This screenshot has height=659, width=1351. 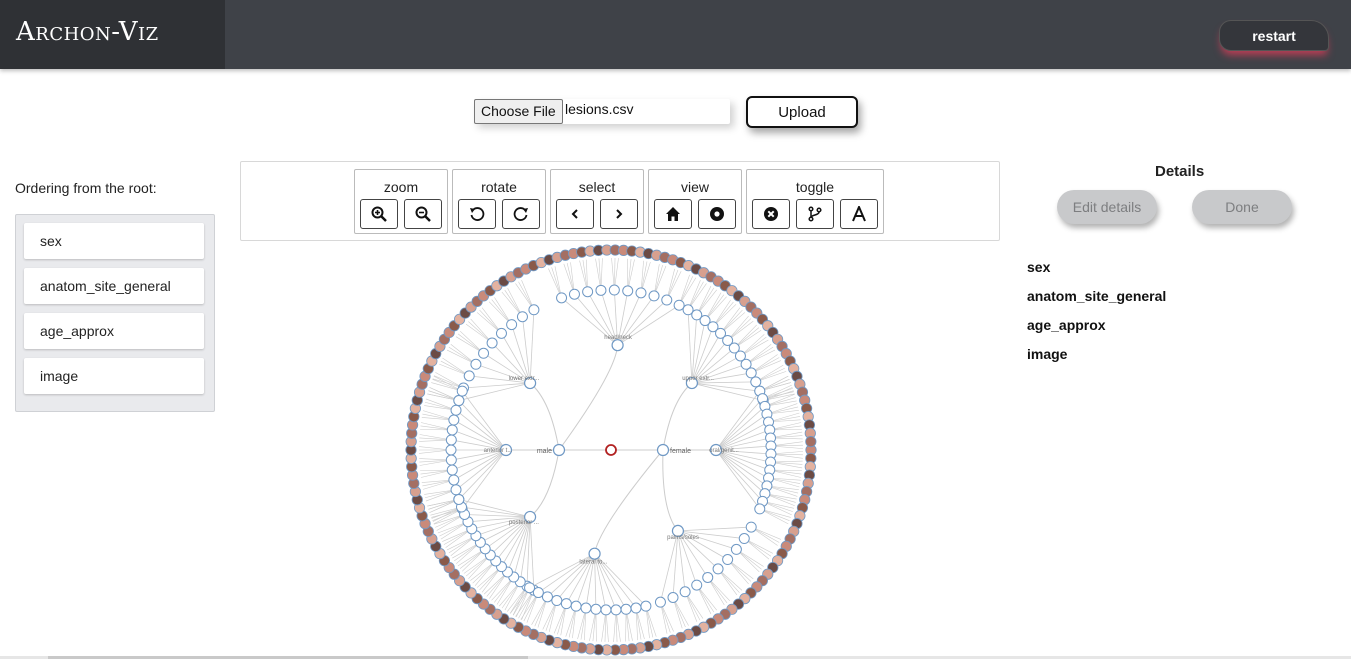 What do you see at coordinates (114, 376) in the screenshot?
I see `ordering-item-image: image` at bounding box center [114, 376].